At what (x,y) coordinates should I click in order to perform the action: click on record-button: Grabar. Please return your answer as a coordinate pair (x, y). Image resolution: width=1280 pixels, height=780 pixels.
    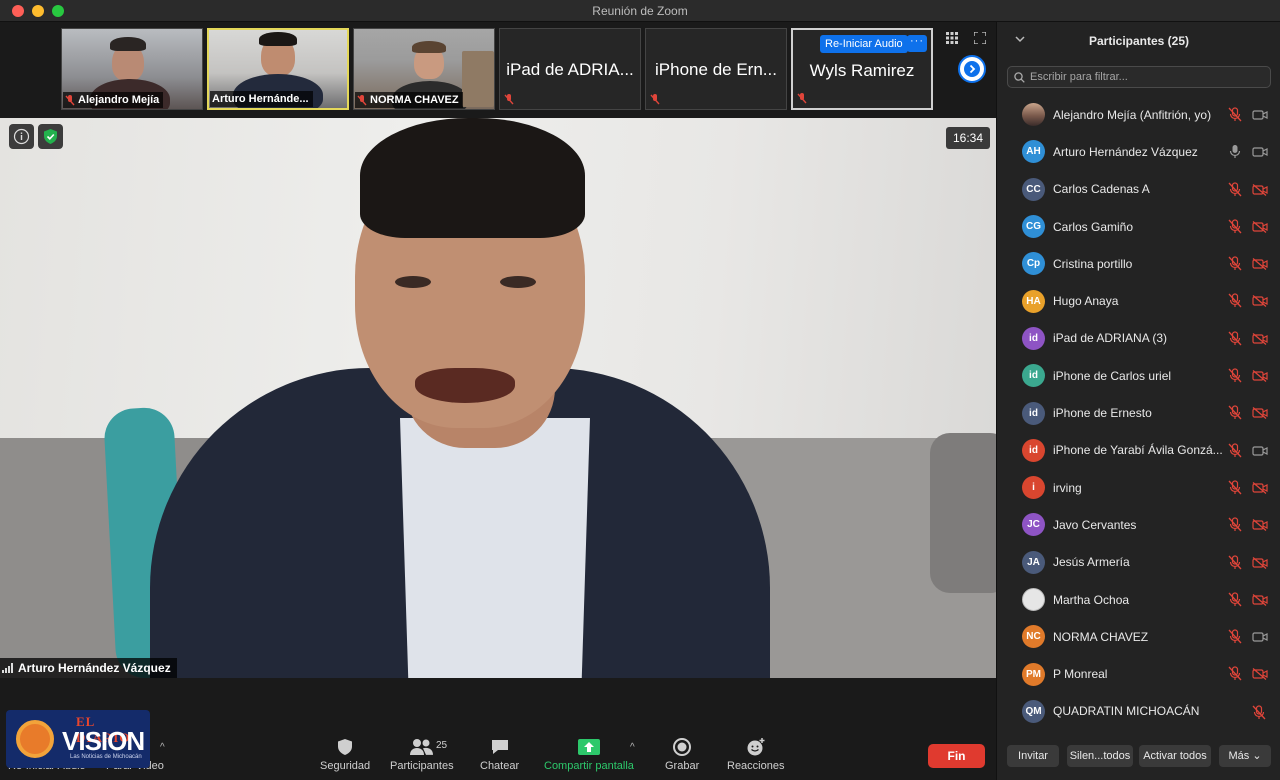
    Looking at the image, I should click on (682, 755).